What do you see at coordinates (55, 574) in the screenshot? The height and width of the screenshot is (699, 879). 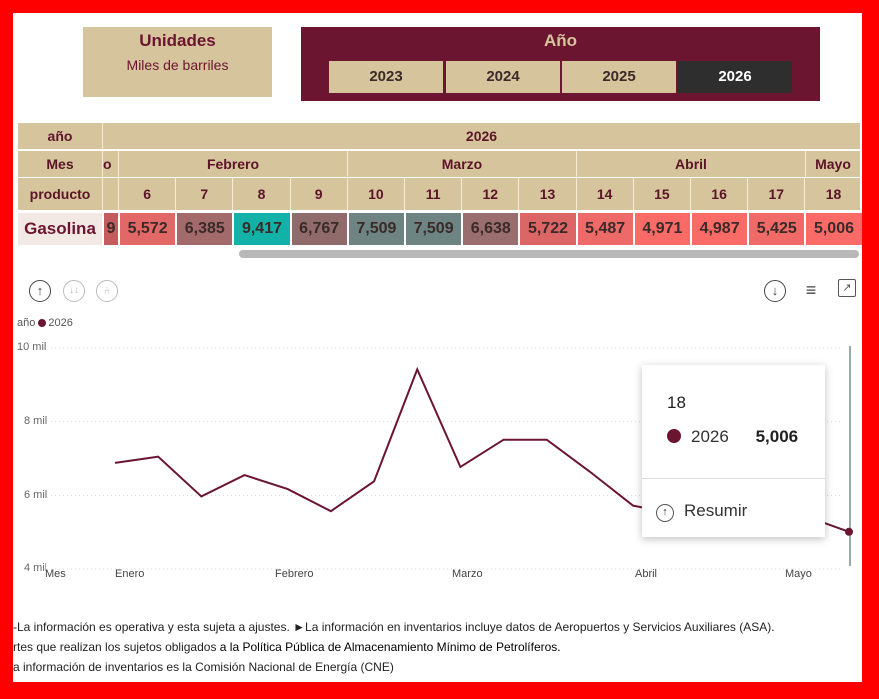 I see `x-axis-label: Mes` at bounding box center [55, 574].